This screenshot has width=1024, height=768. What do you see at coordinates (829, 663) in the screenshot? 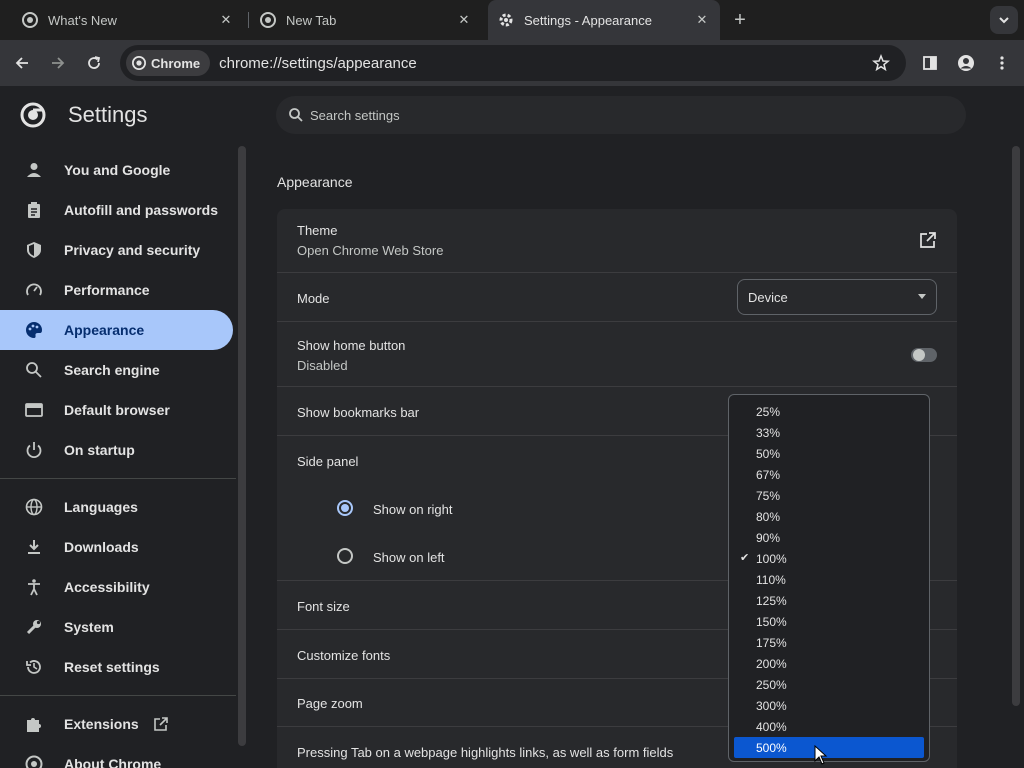
I see `zoom-option: 200%` at bounding box center [829, 663].